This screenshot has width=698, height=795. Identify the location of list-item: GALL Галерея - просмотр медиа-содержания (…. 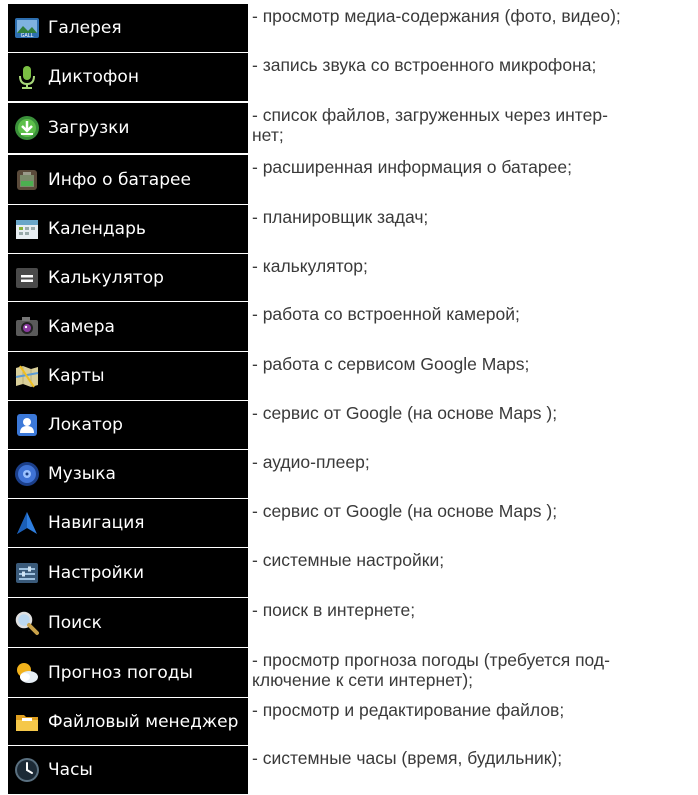
(349, 28).